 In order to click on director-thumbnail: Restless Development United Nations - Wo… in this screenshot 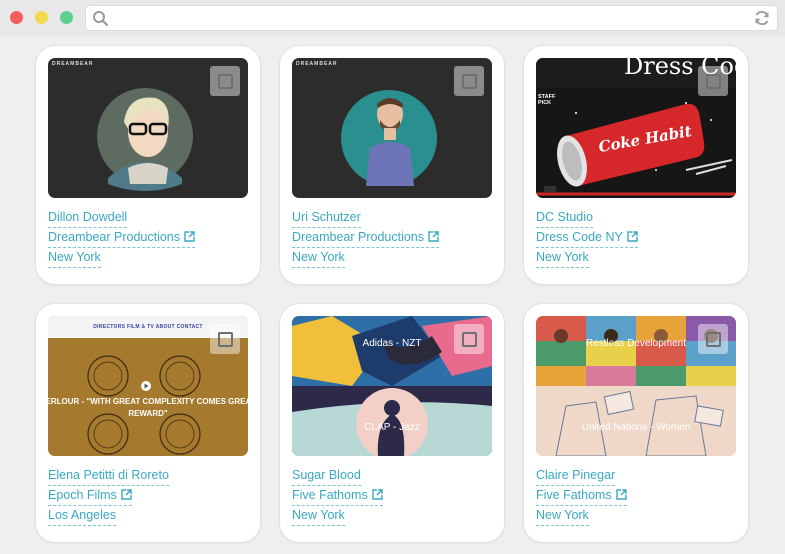, I will do `click(636, 386)`.